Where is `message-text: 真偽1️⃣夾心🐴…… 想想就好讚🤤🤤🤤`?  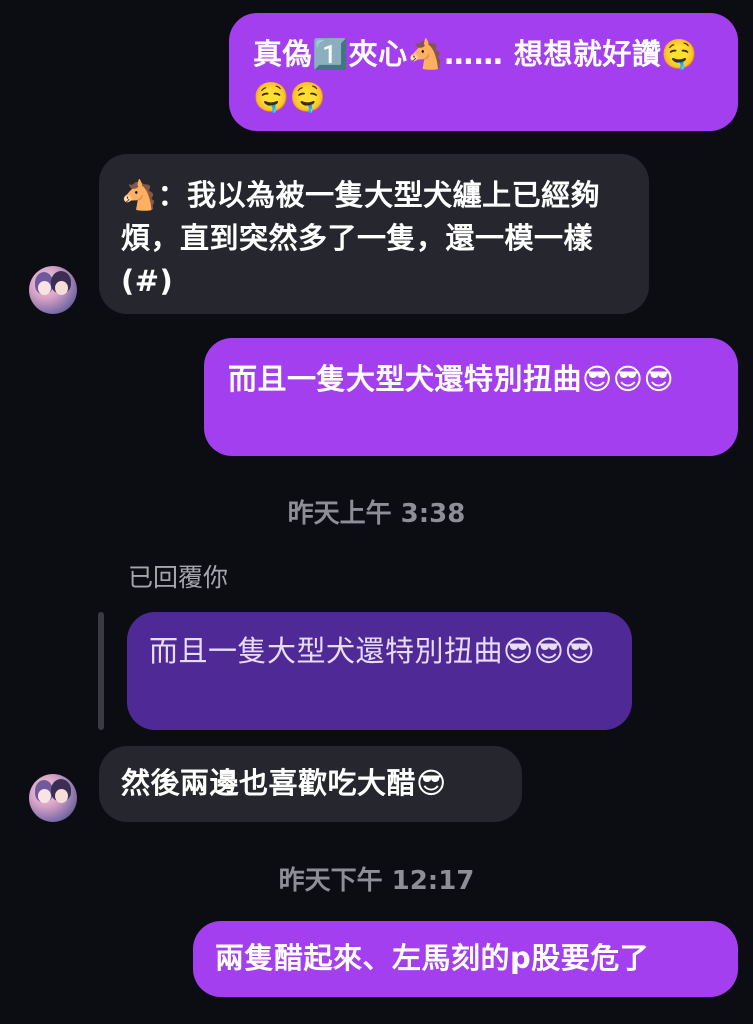
message-text: 真偽1️⃣夾心🐴…… 想想就好讚🤤🤤🤤 is located at coordinates (475, 75).